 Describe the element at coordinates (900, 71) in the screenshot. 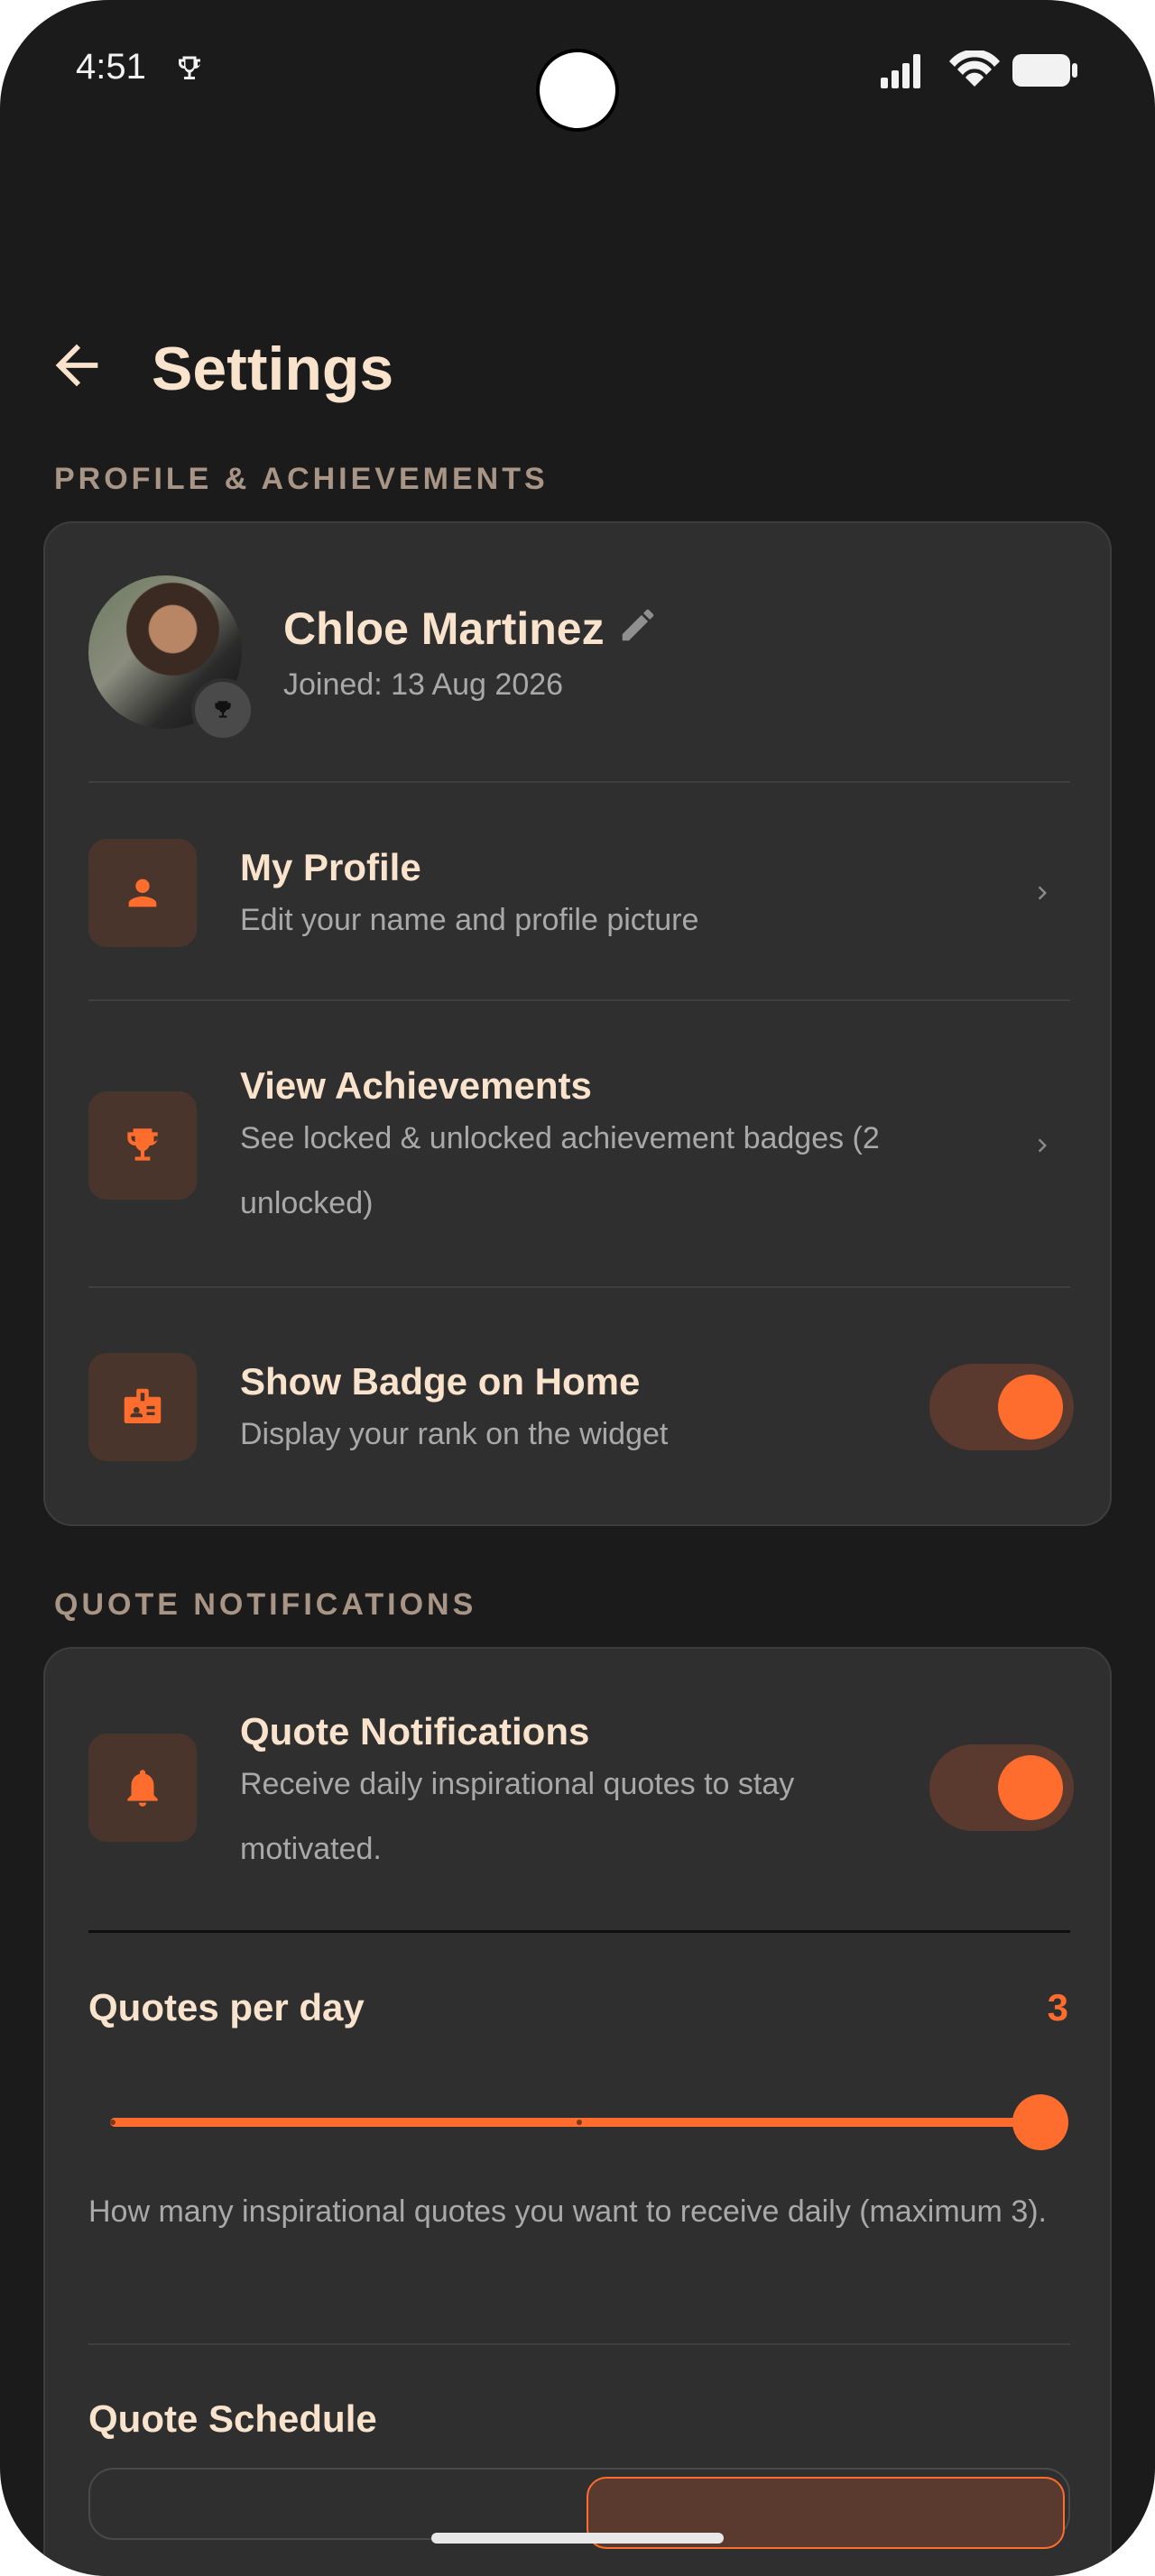

I see `signal-icon` at that location.